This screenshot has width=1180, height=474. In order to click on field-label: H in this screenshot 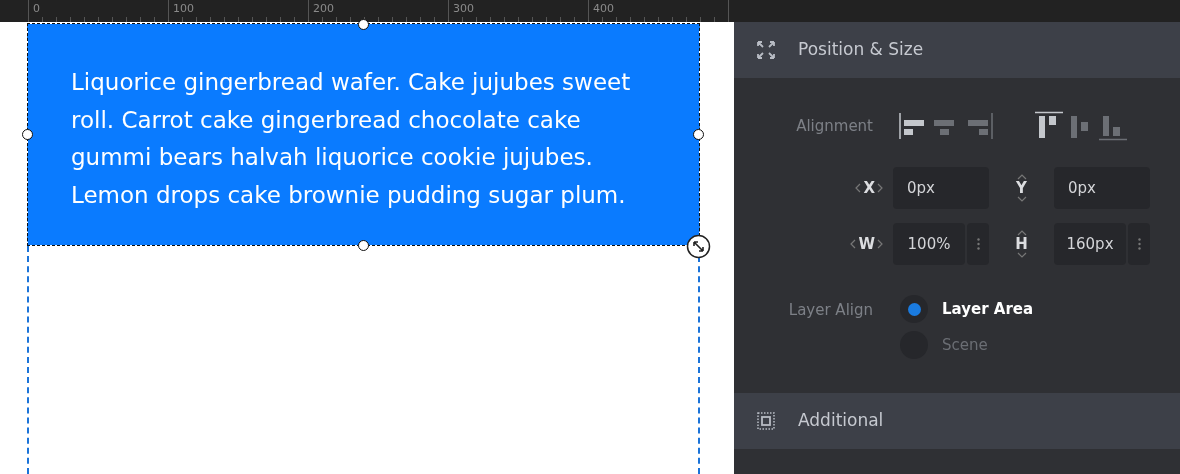, I will do `click(1021, 244)`.